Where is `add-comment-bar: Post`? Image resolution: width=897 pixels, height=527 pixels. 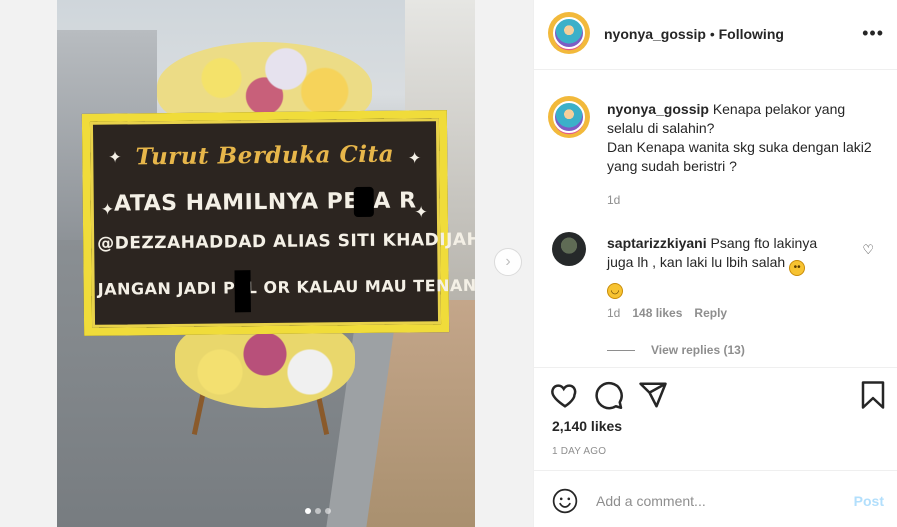 add-comment-bar: Post is located at coordinates (715, 498).